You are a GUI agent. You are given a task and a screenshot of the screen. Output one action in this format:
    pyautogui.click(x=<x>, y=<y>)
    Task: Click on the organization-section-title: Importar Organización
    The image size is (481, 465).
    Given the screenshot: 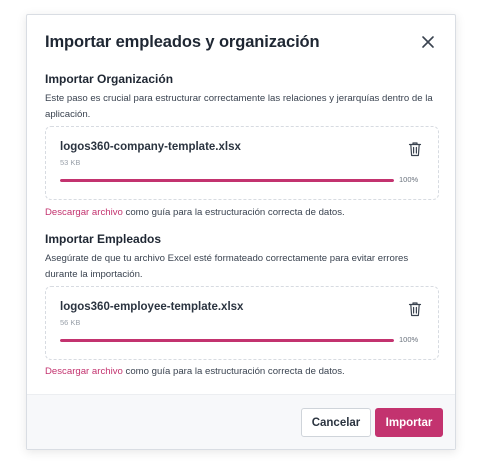 What is the action you would take?
    pyautogui.click(x=109, y=79)
    